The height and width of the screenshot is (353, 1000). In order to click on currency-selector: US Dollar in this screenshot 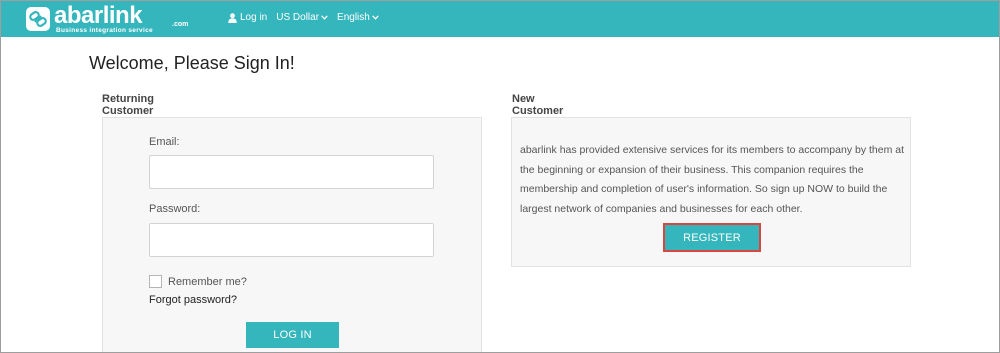, I will do `click(302, 17)`.